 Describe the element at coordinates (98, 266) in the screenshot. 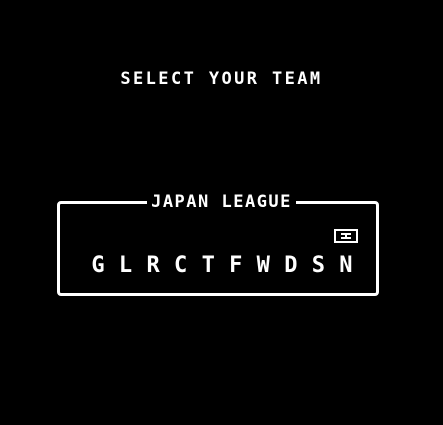

I see `team-option-g: G` at that location.